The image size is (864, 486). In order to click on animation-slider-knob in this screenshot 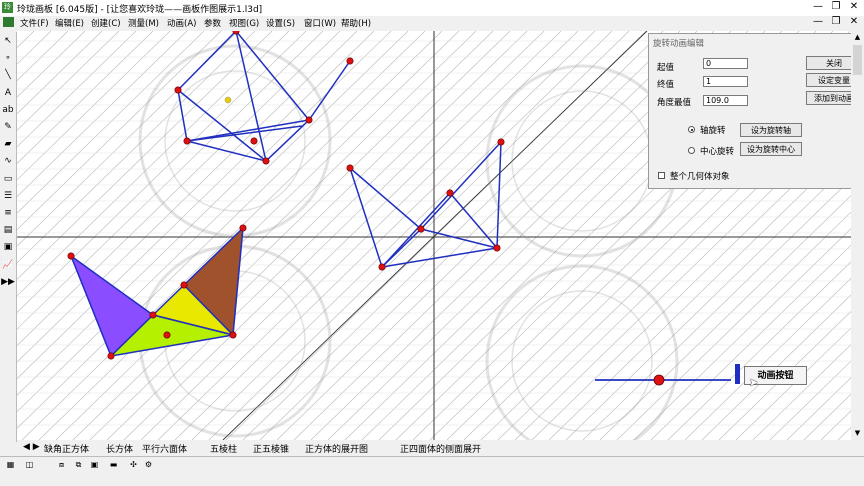, I will do `click(659, 380)`.